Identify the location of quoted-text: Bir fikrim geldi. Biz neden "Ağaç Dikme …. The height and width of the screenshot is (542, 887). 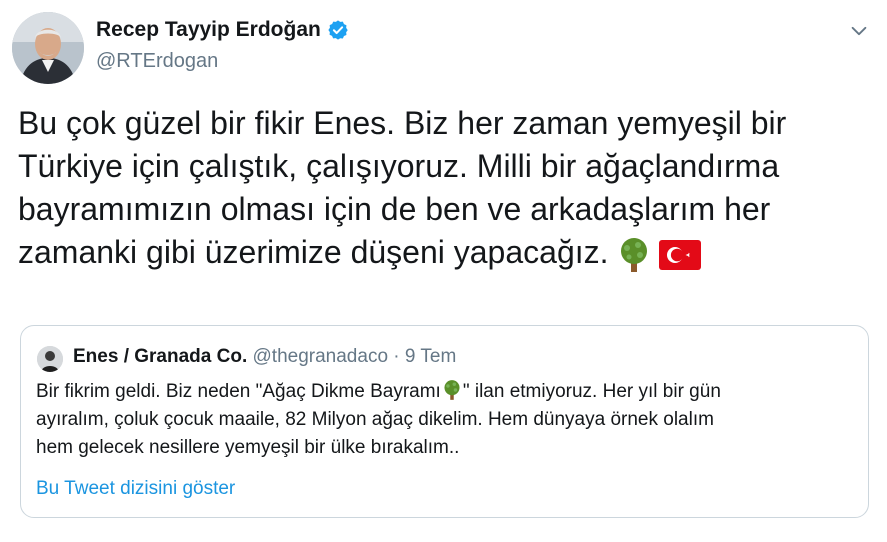
(446, 420).